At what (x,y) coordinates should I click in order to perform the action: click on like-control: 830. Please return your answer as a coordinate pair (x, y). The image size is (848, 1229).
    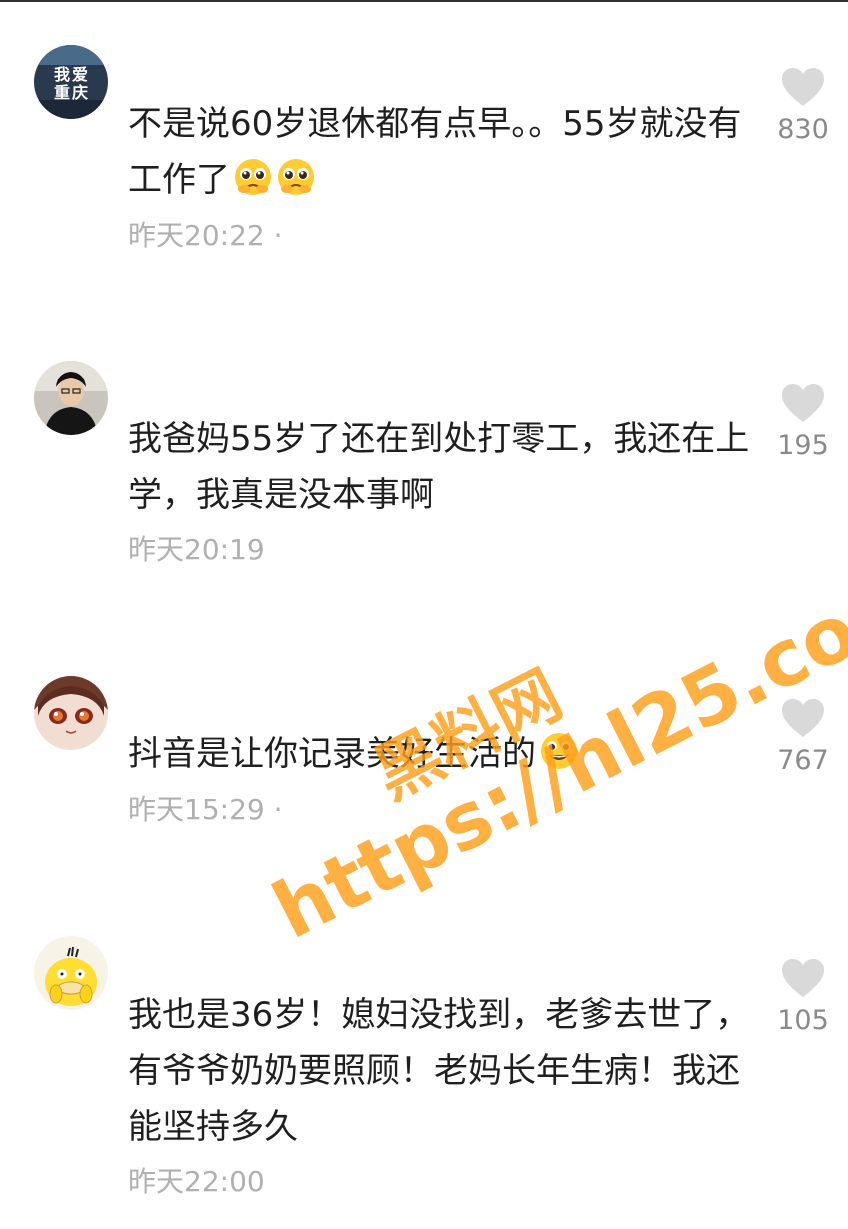
    Looking at the image, I should click on (803, 105).